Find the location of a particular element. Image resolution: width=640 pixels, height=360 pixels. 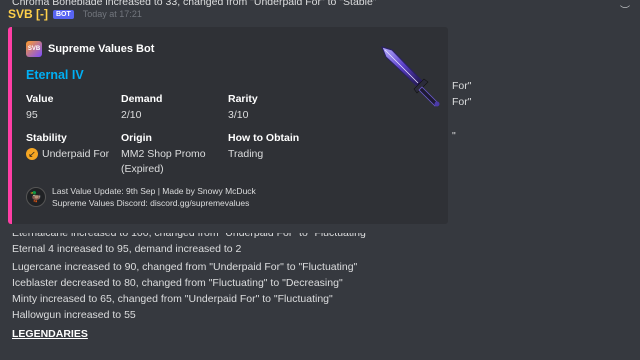

message-fragment: " is located at coordinates (454, 136).